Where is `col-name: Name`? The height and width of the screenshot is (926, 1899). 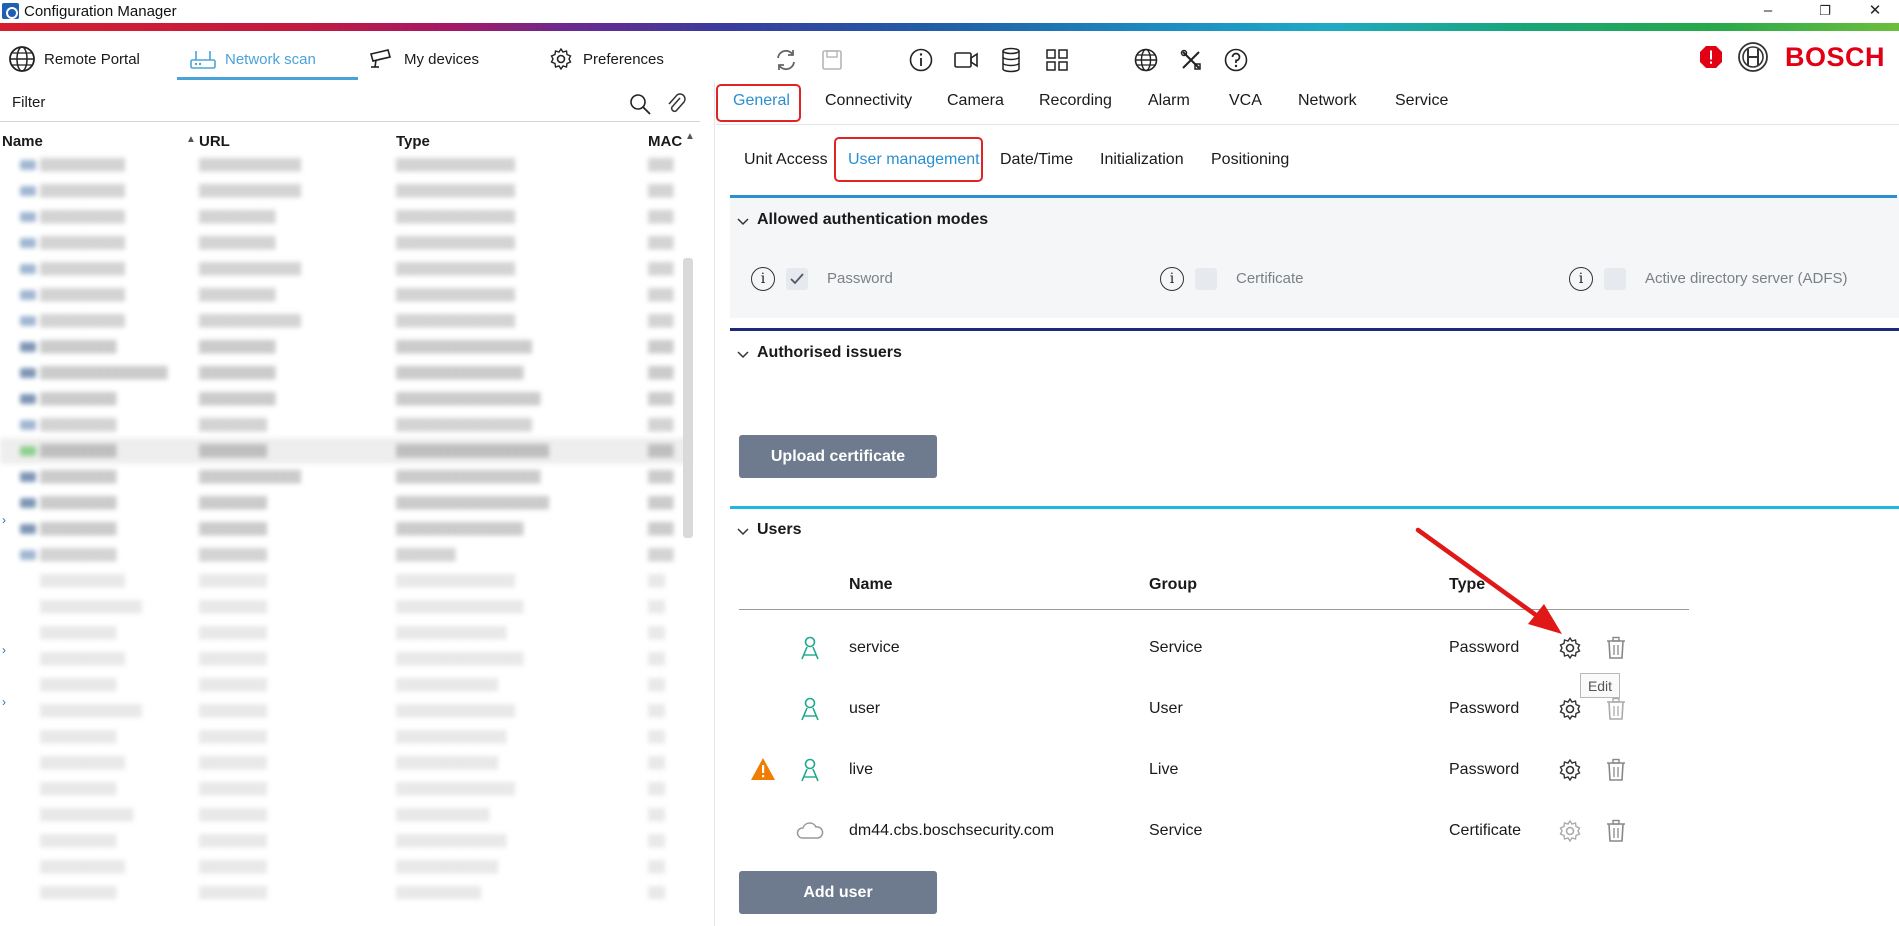 col-name: Name is located at coordinates (22, 141).